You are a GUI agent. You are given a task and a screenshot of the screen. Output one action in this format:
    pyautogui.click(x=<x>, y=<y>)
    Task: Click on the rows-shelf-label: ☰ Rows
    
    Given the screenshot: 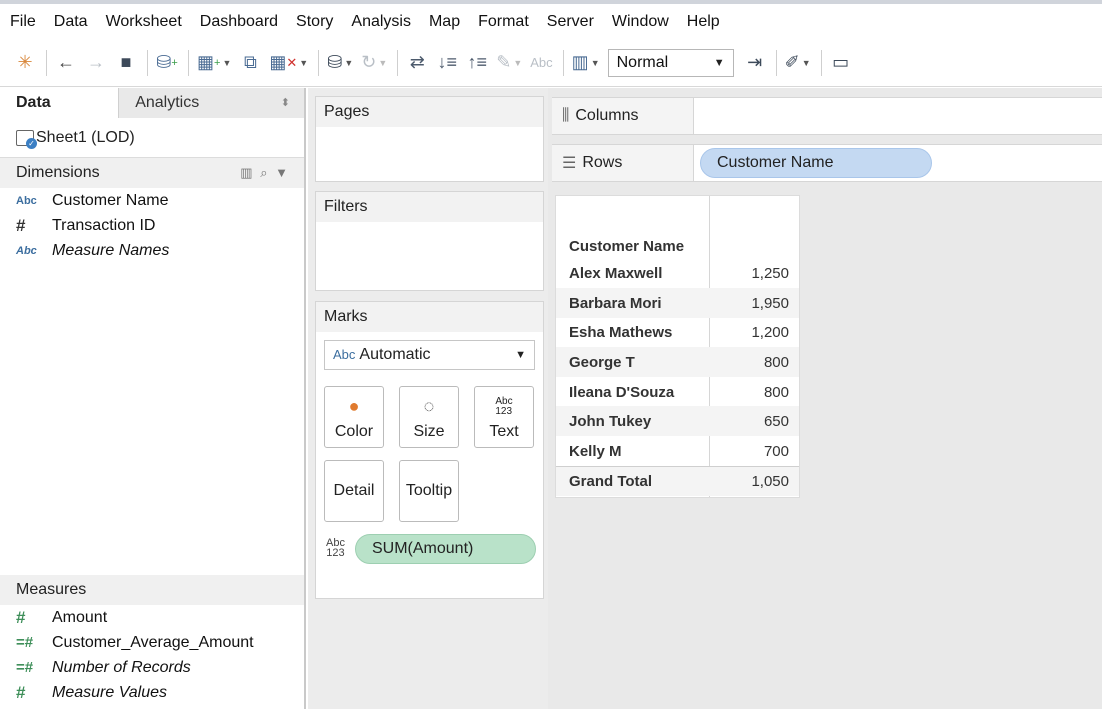 What is the action you would take?
    pyautogui.click(x=623, y=163)
    